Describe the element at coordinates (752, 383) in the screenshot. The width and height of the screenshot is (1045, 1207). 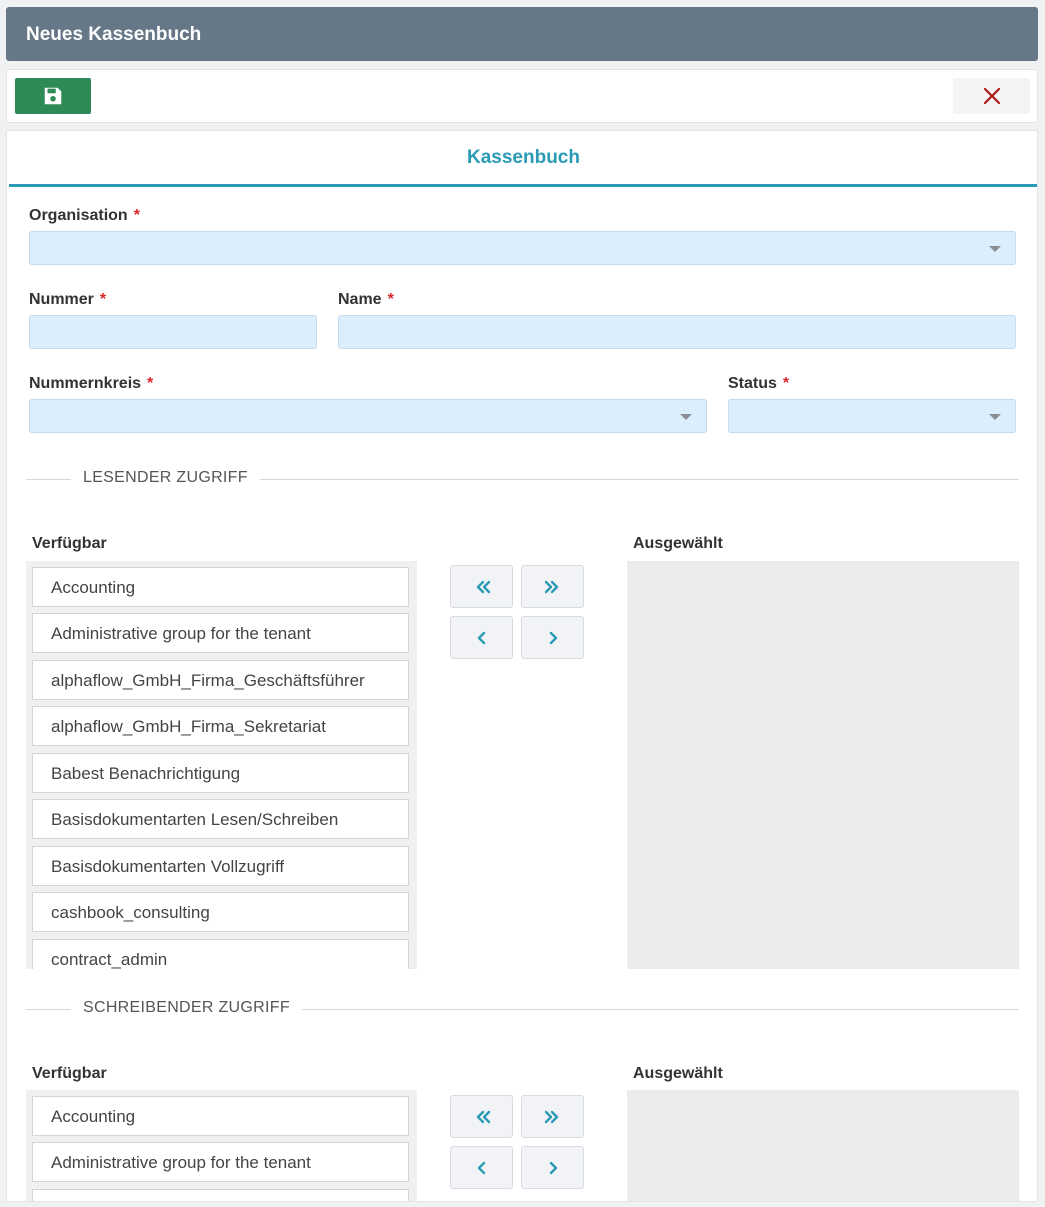
I see `status-label-text: Status` at that location.